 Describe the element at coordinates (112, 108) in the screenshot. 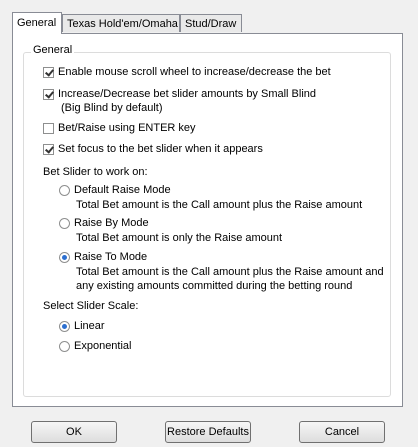

I see `checkbox-sublabel: (Big Blind by default)` at that location.